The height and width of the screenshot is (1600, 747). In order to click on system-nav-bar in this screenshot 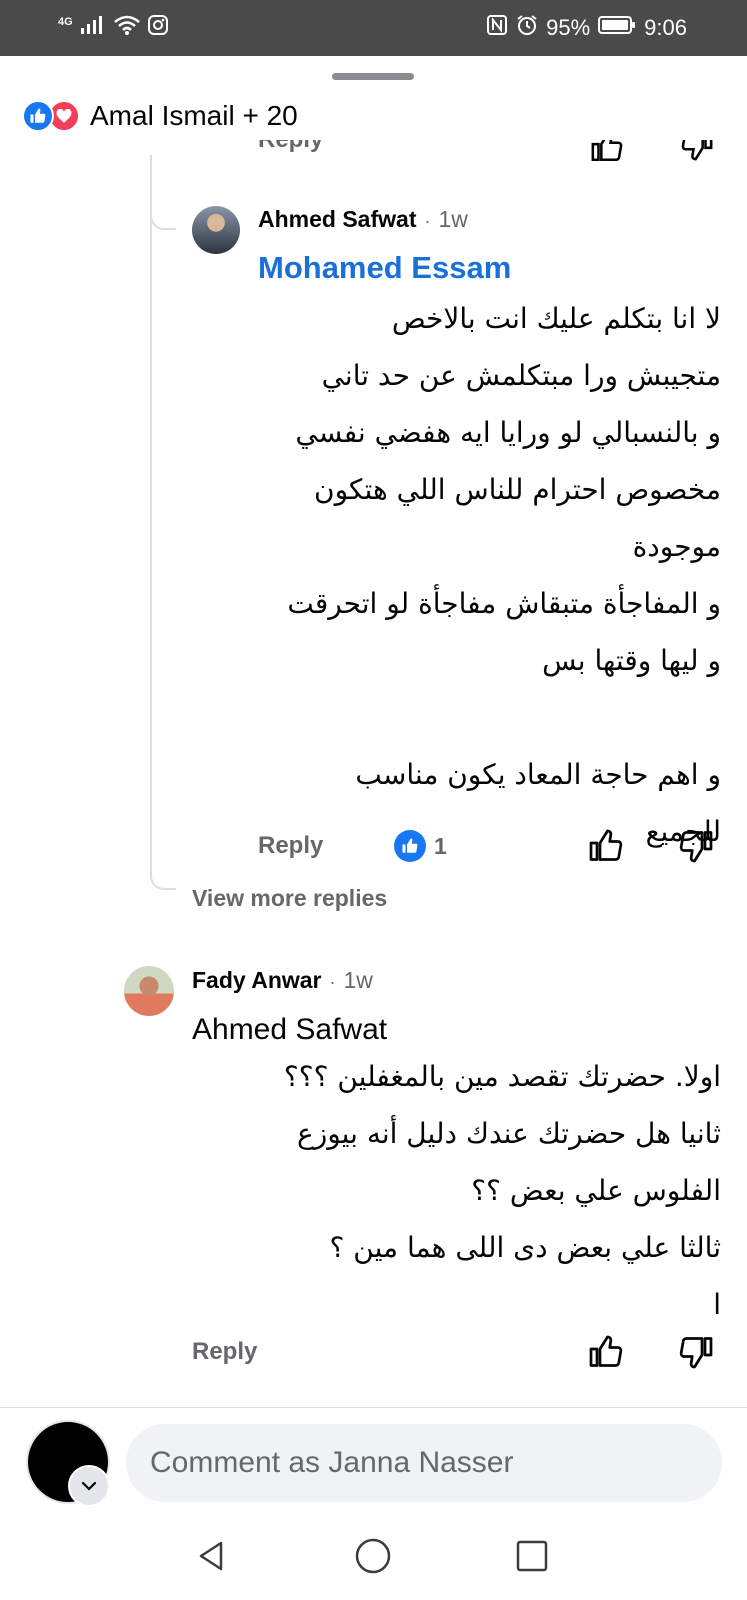, I will do `click(373, 1556)`.